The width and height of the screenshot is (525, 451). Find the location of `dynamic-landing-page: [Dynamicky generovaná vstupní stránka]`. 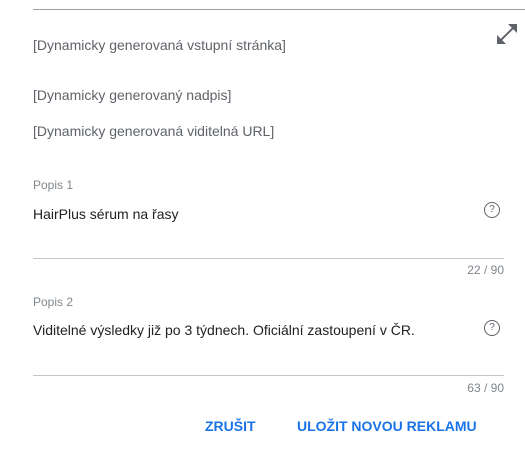

dynamic-landing-page: [Dynamicky generovaná vstupní stránka] is located at coordinates (159, 45).